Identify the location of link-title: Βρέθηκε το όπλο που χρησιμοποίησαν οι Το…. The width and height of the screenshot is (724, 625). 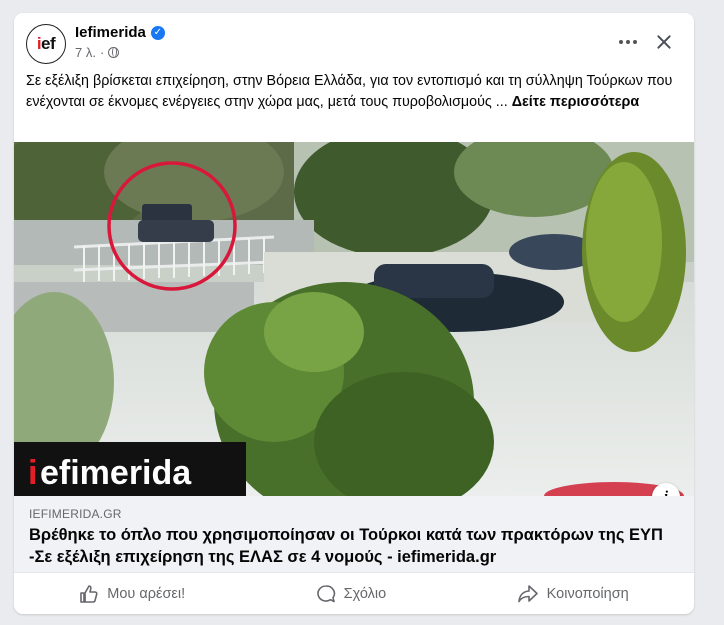
(349, 546).